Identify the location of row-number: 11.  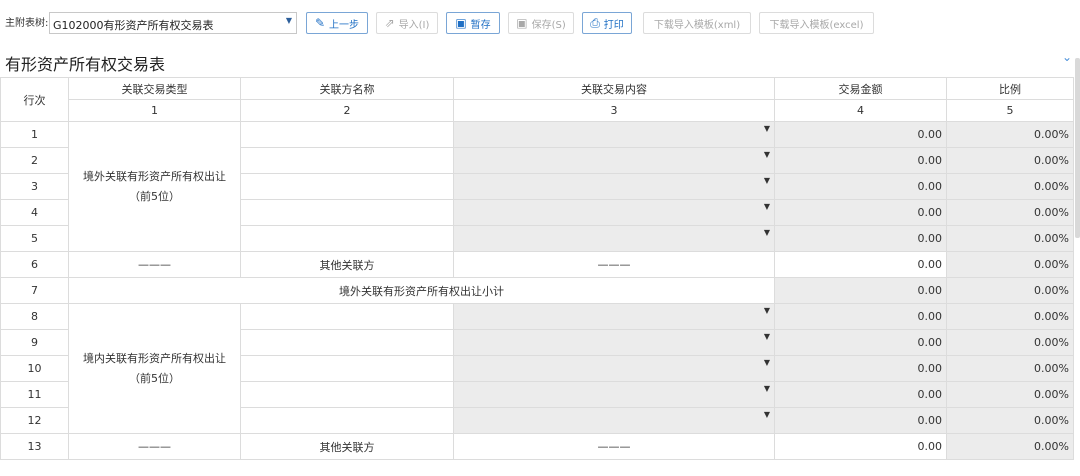
(34, 394).